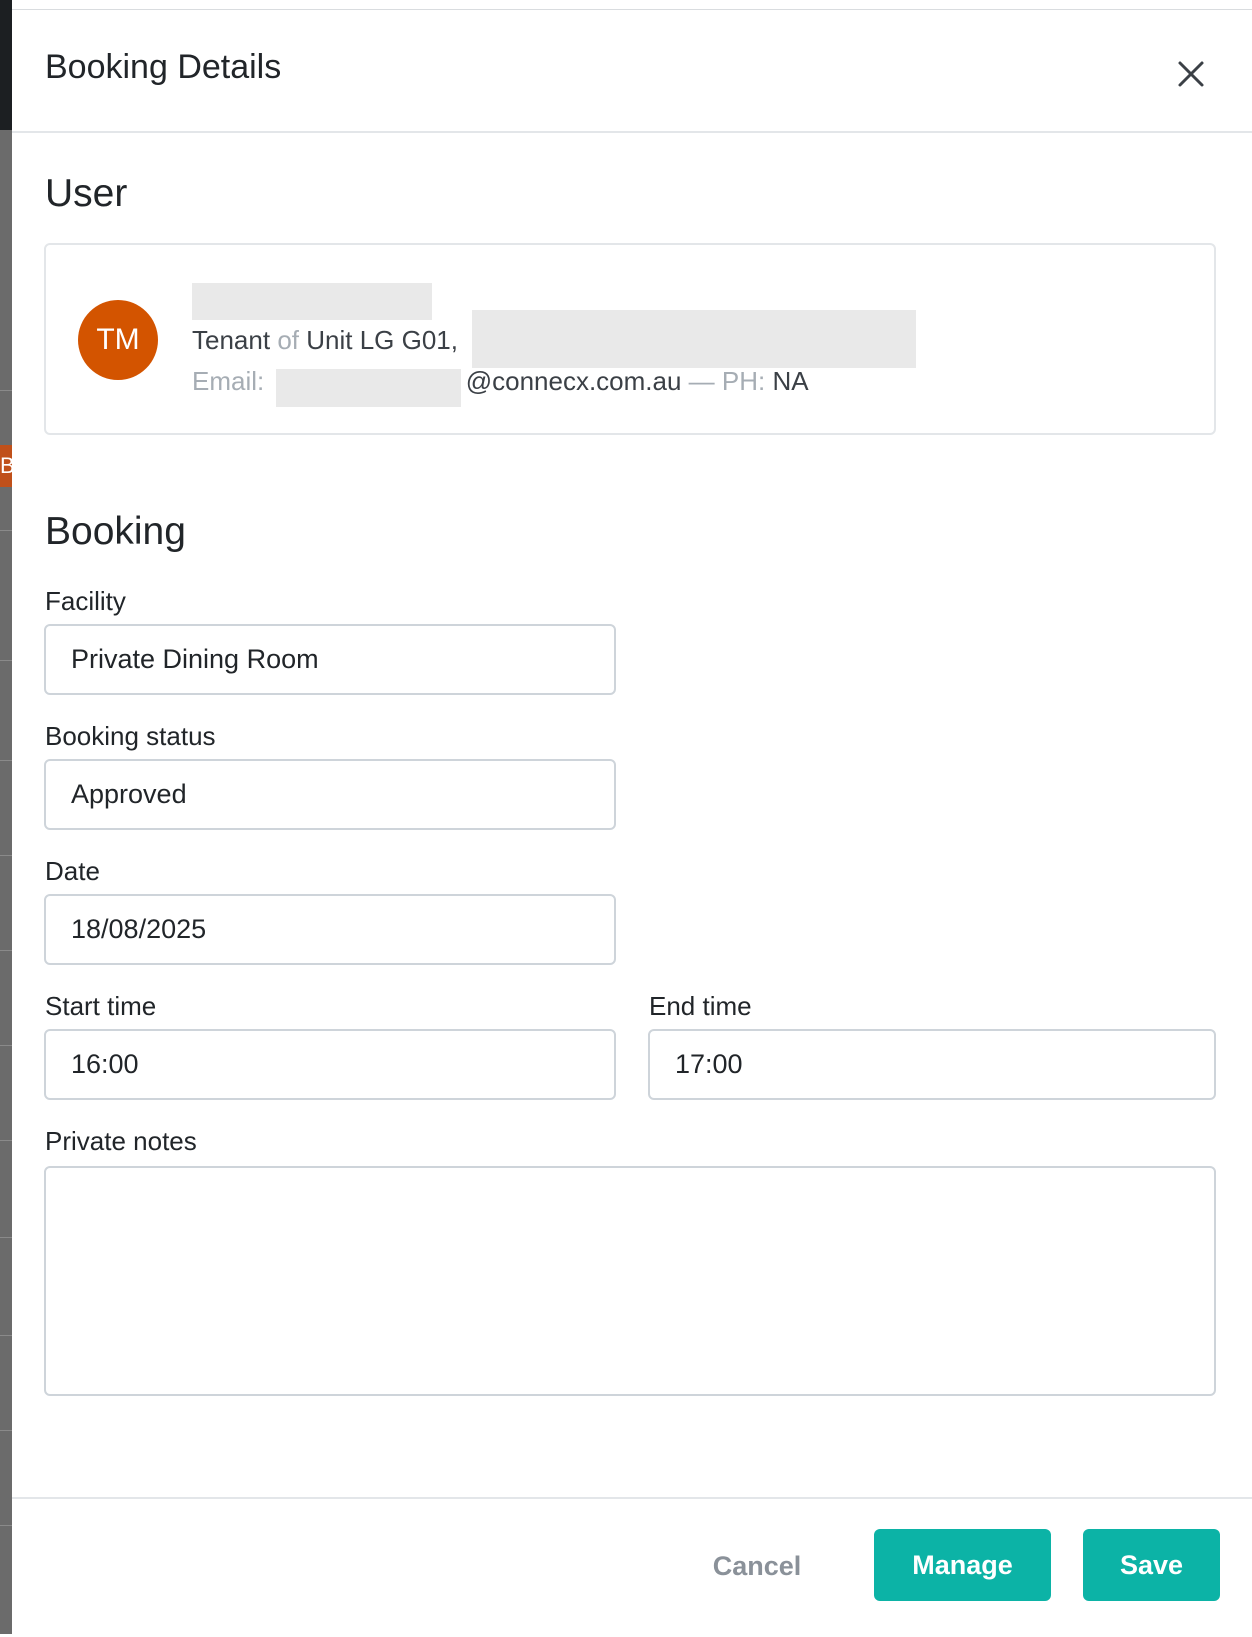 This screenshot has height=1637, width=1252. I want to click on unit-label: Unit LG G01,, so click(382, 340).